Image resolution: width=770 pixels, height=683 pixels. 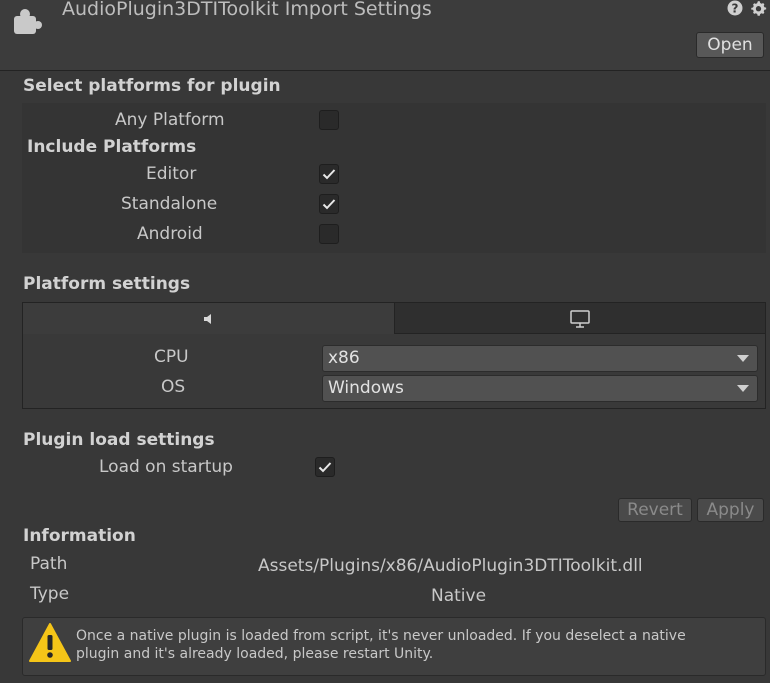 I want to click on platforms-section-title: Select platforms for plugin, so click(x=152, y=86).